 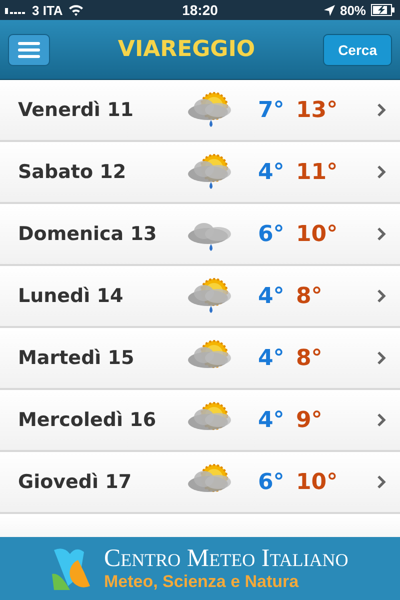 What do you see at coordinates (226, 559) in the screenshot?
I see `banner-title: Centro Meteo Italiano` at bounding box center [226, 559].